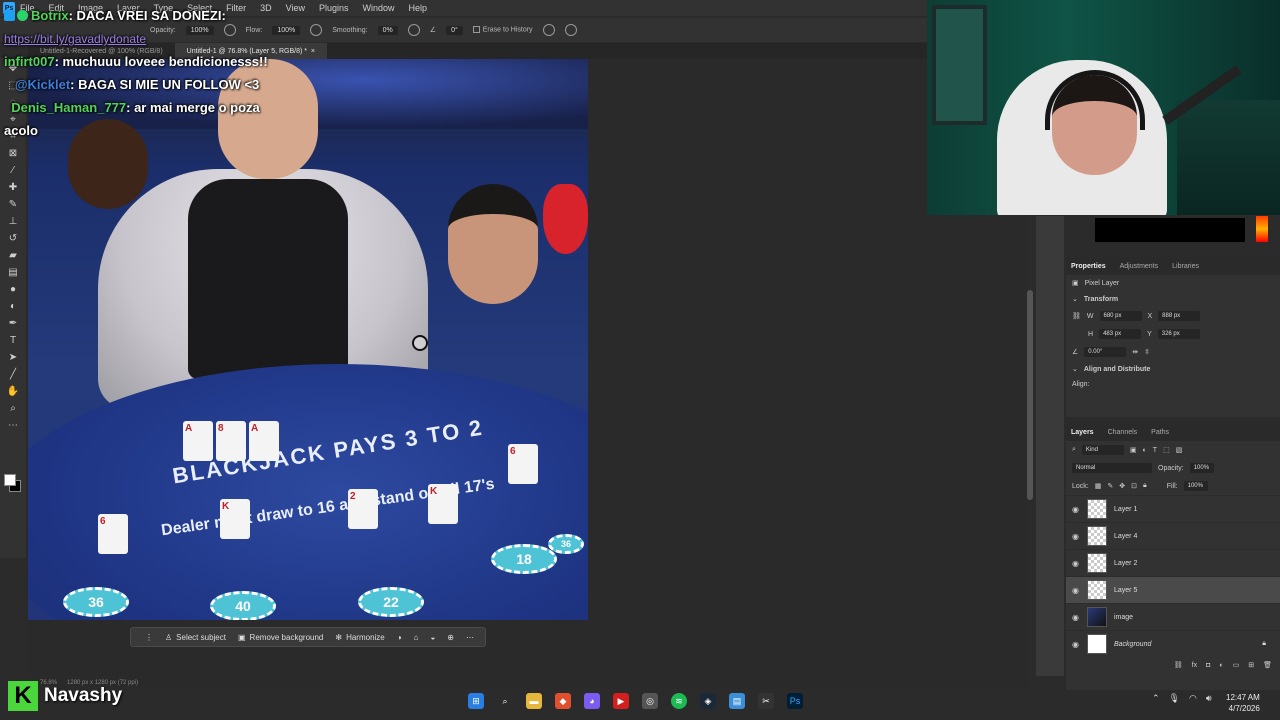 Image resolution: width=1280 pixels, height=720 pixels. What do you see at coordinates (1076, 316) in the screenshot?
I see `link-icon: ⛓` at bounding box center [1076, 316].